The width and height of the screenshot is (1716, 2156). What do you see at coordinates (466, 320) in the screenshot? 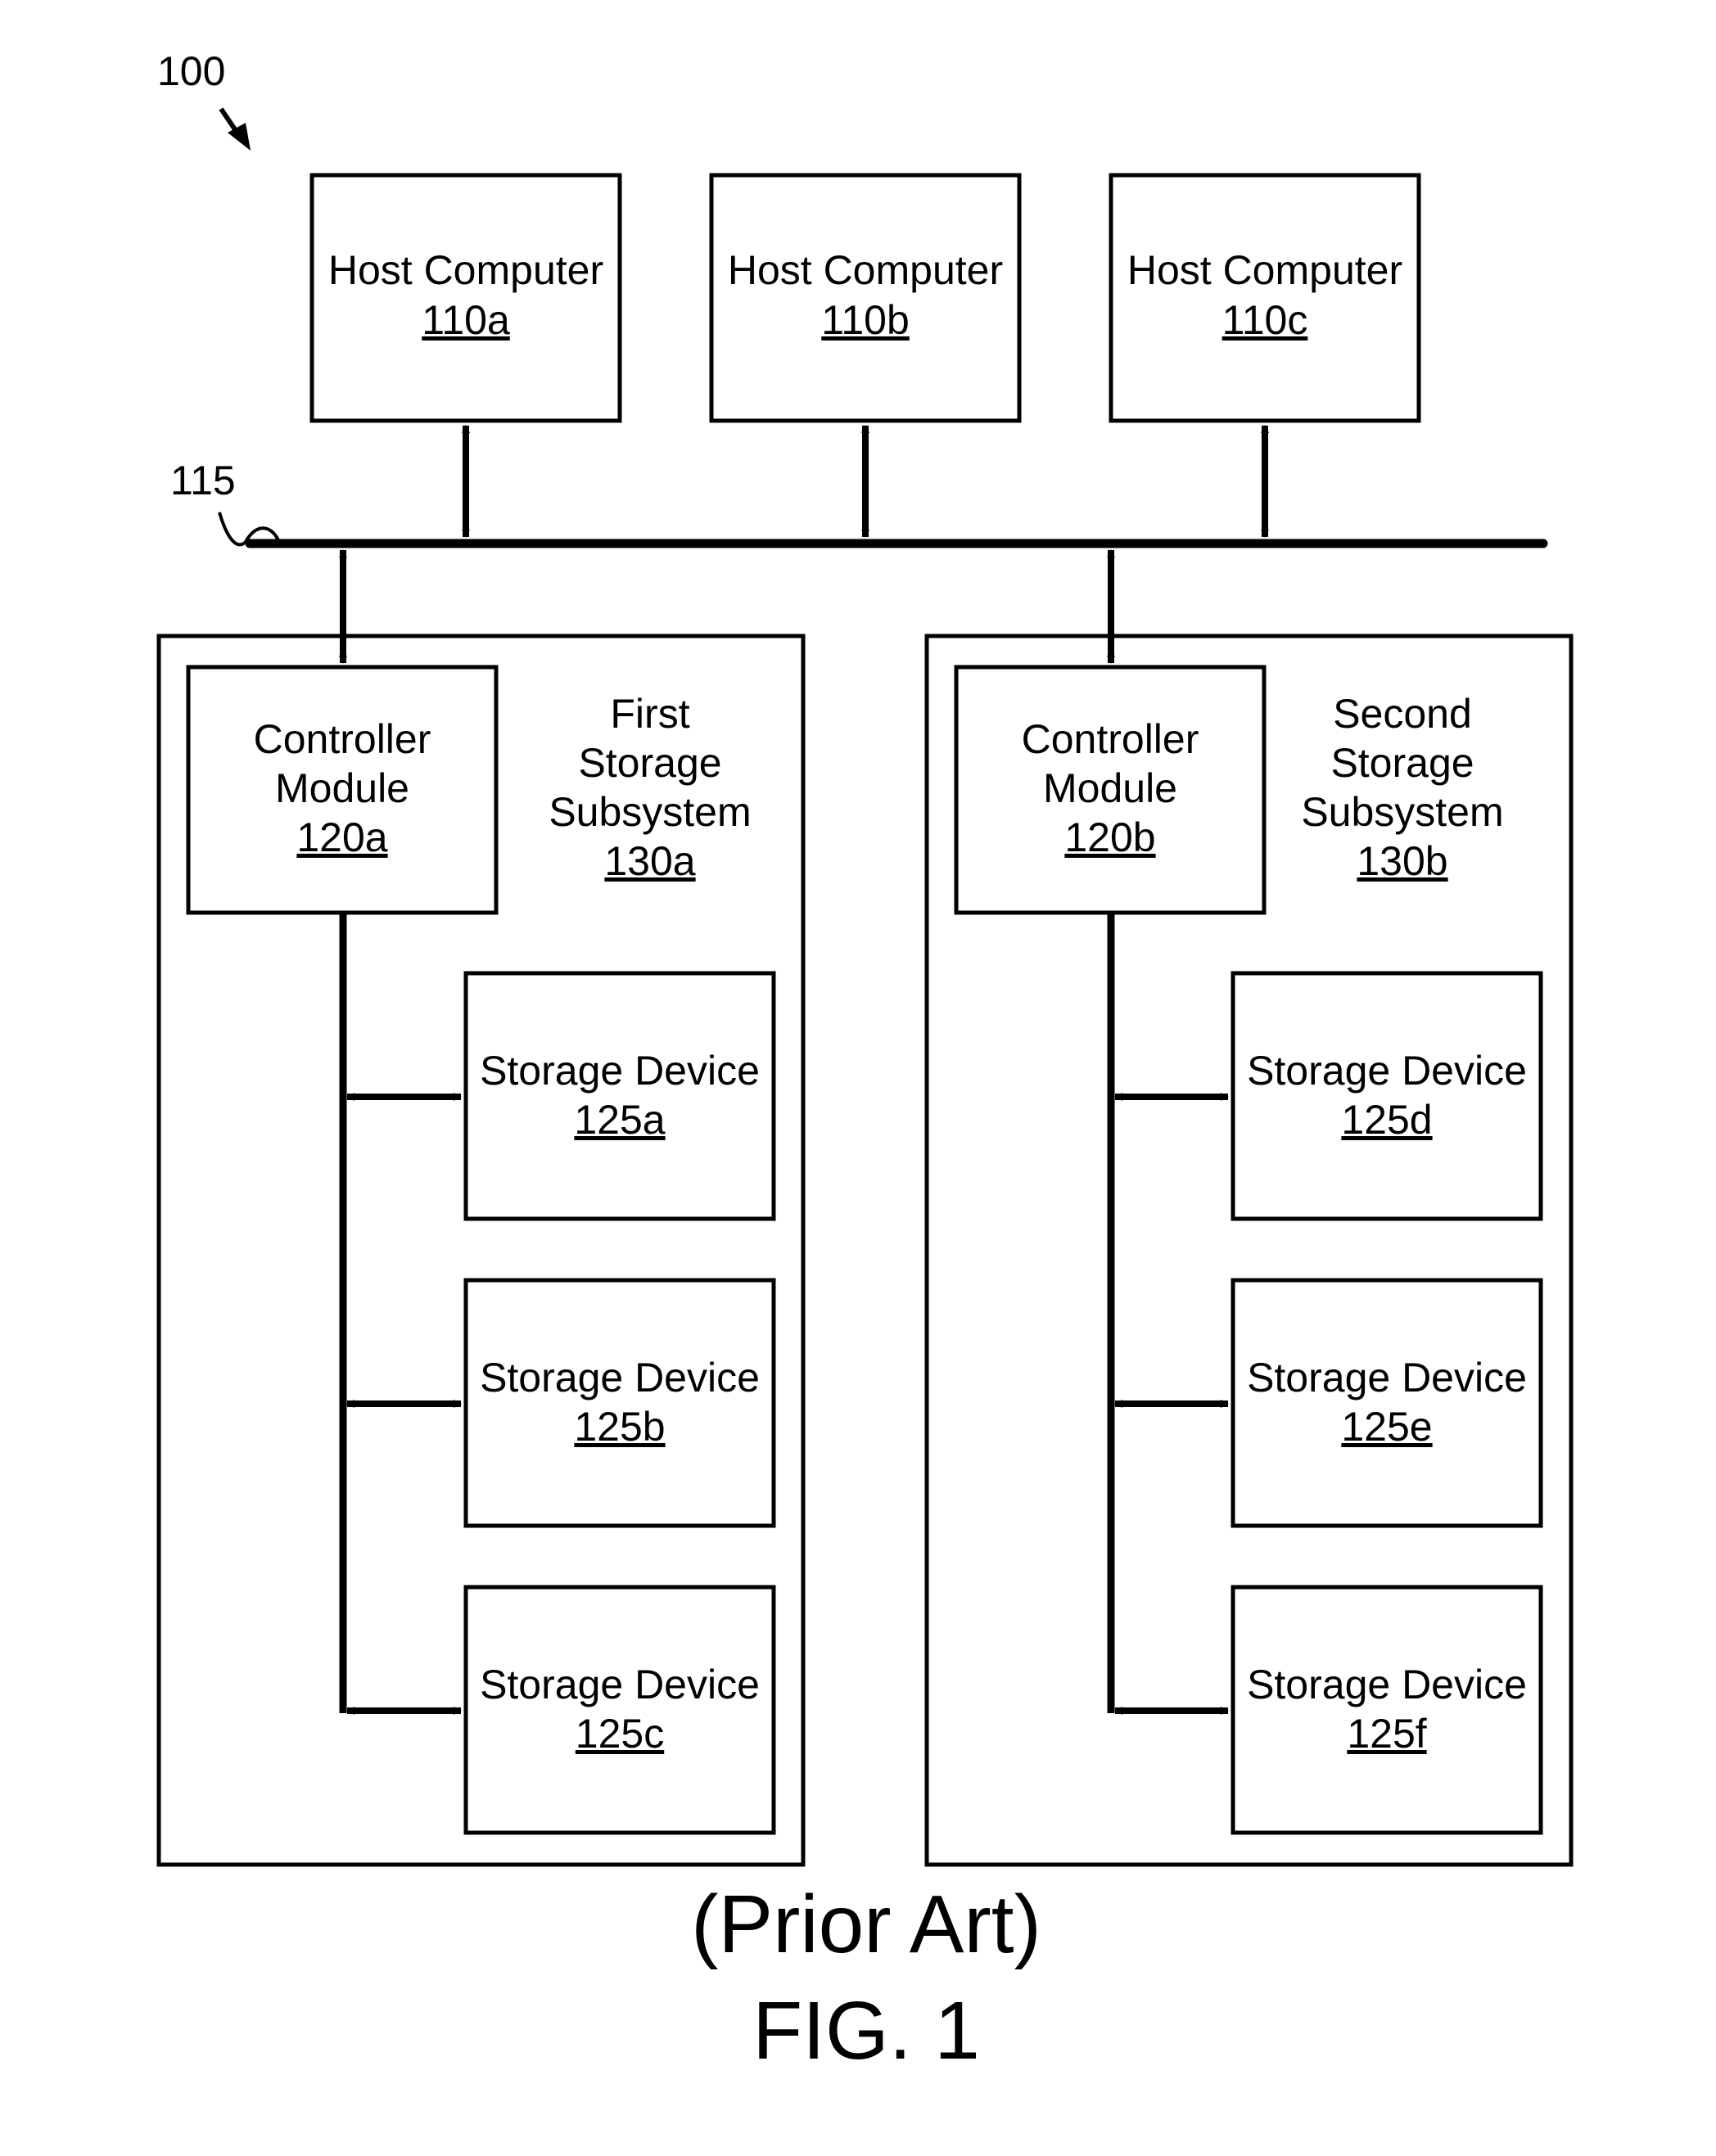
I see `host-ref: 110a` at bounding box center [466, 320].